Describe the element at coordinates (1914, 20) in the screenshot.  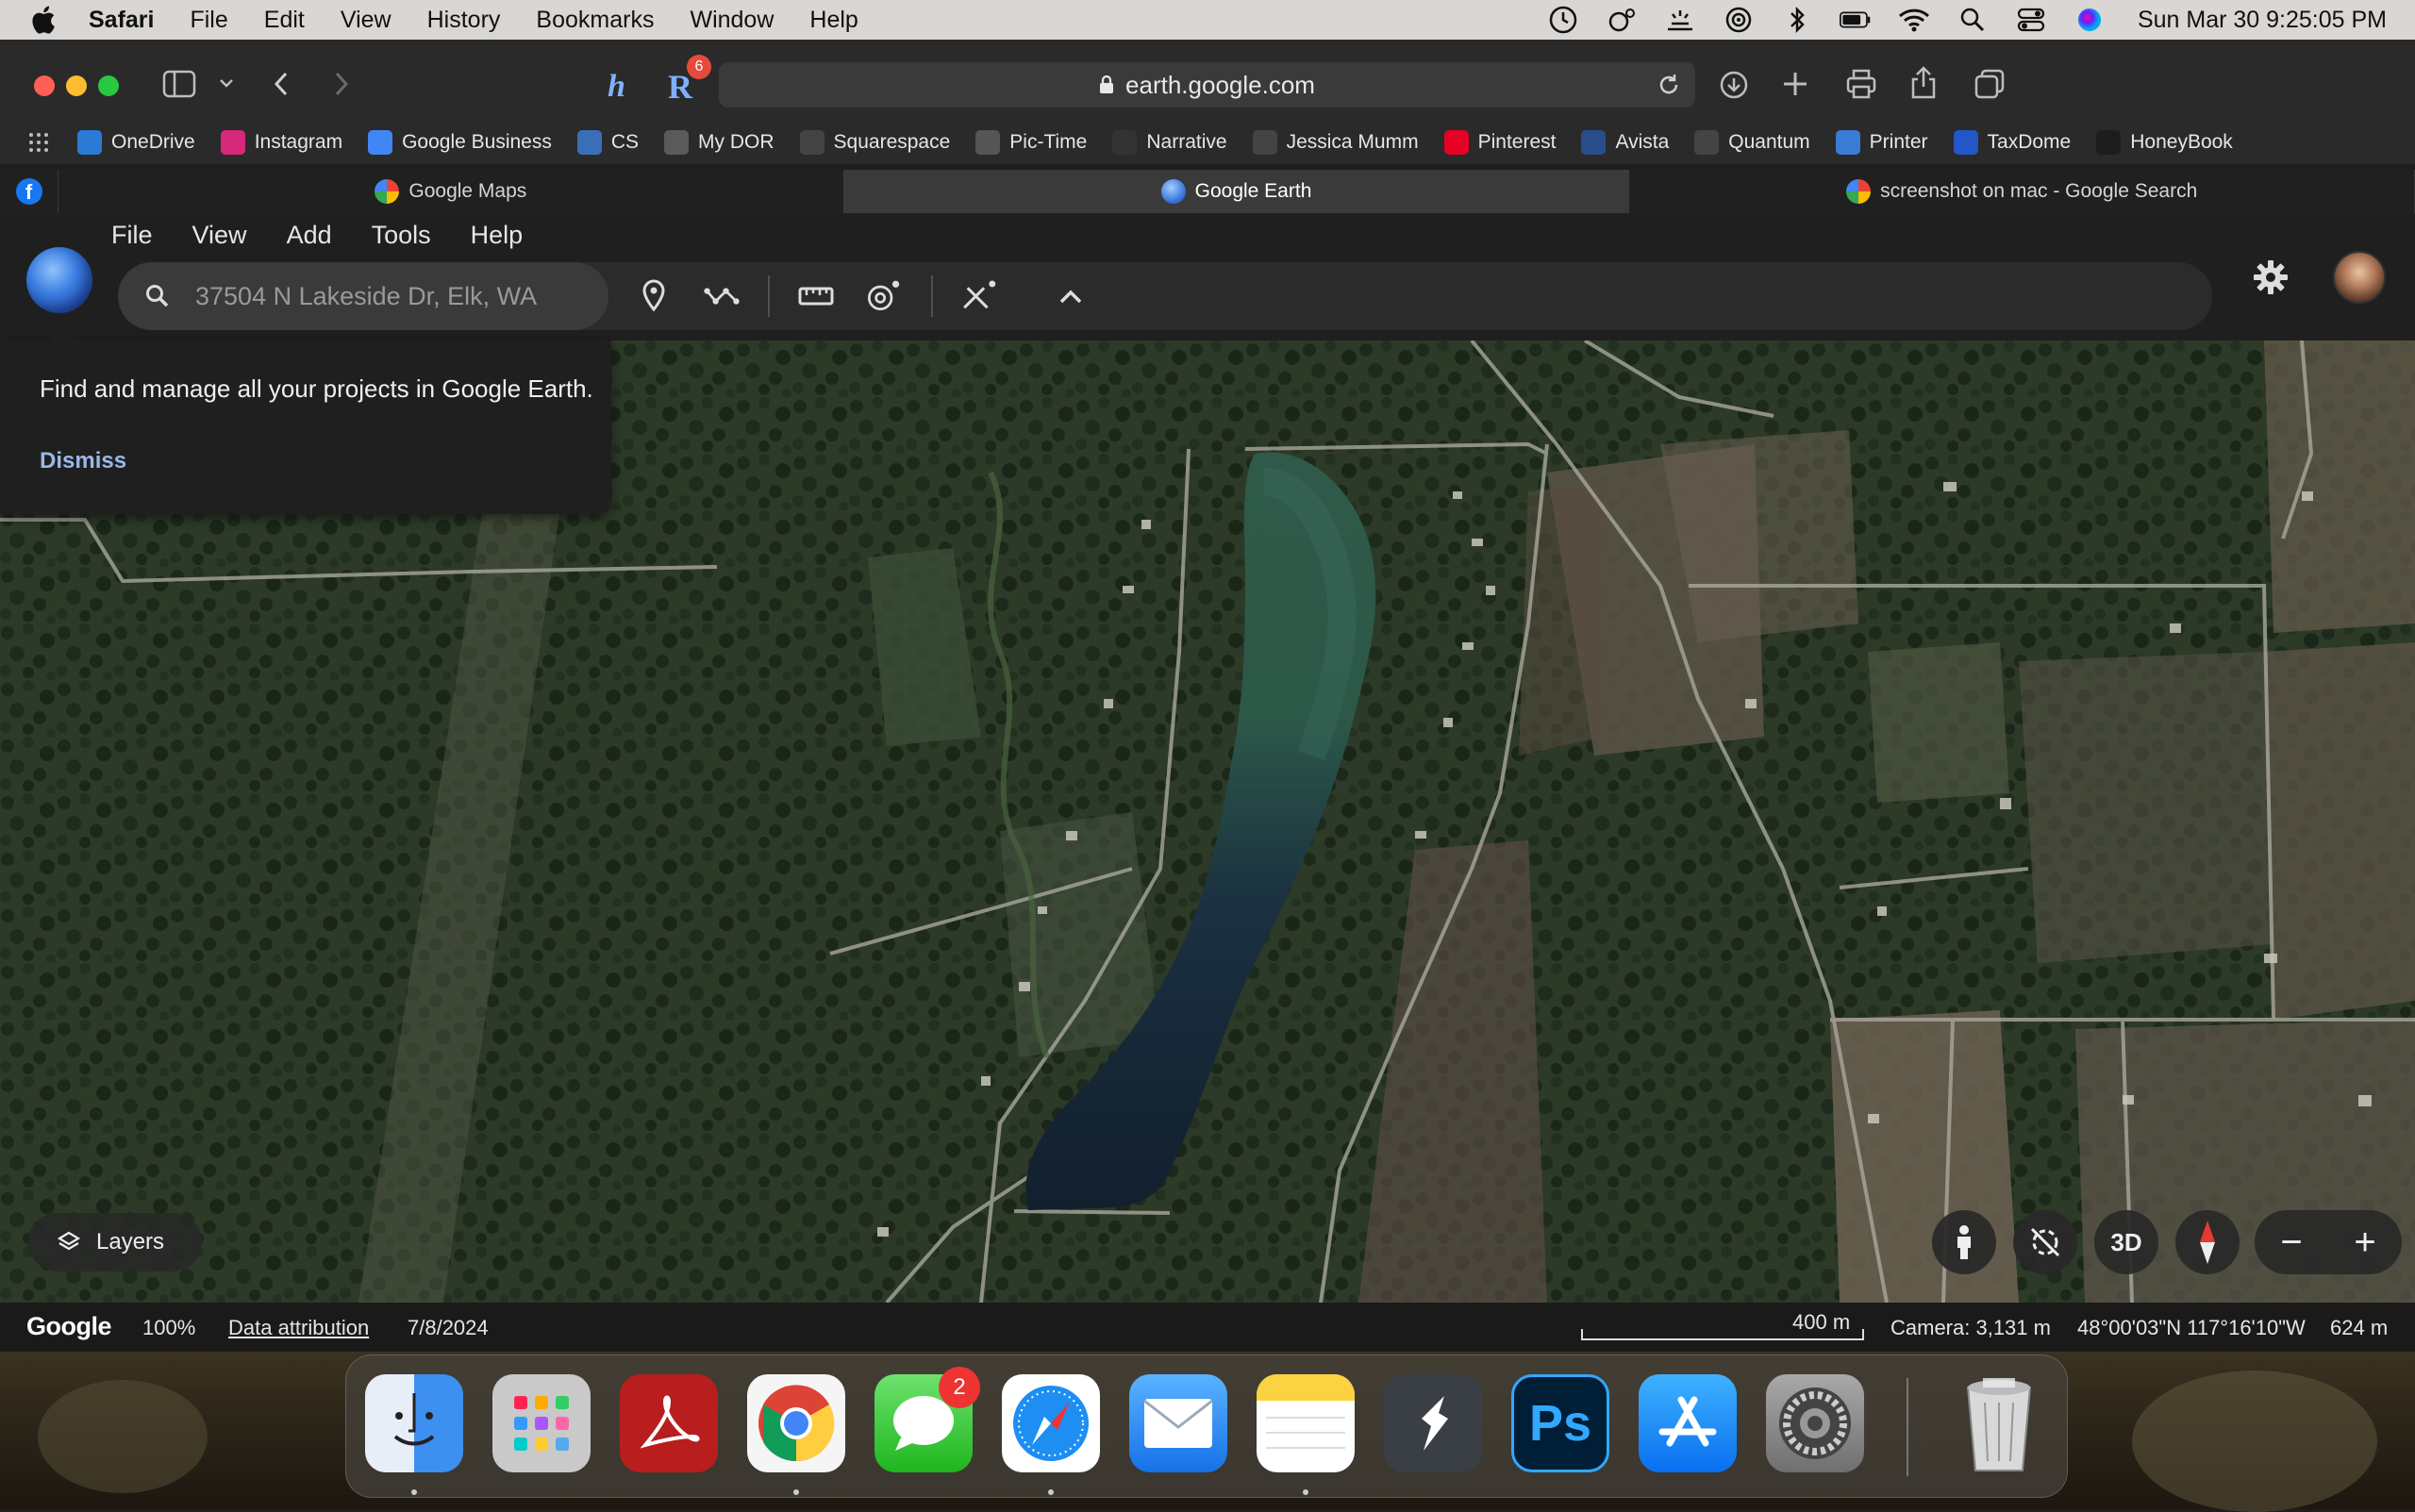
I see `wifi-icon` at that location.